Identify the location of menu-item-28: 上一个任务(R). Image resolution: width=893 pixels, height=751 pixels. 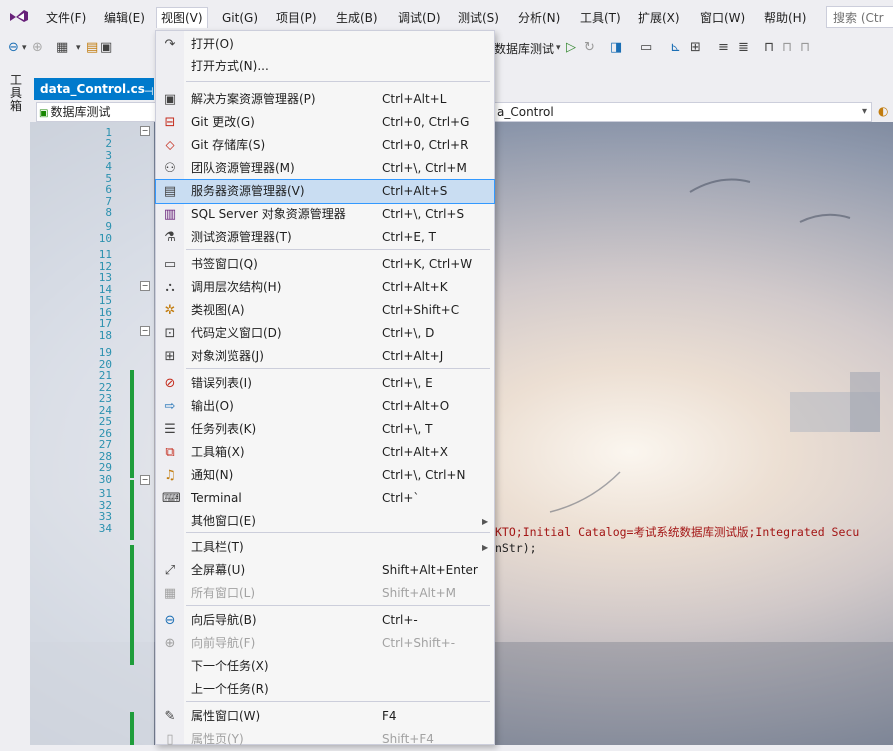
(325, 689).